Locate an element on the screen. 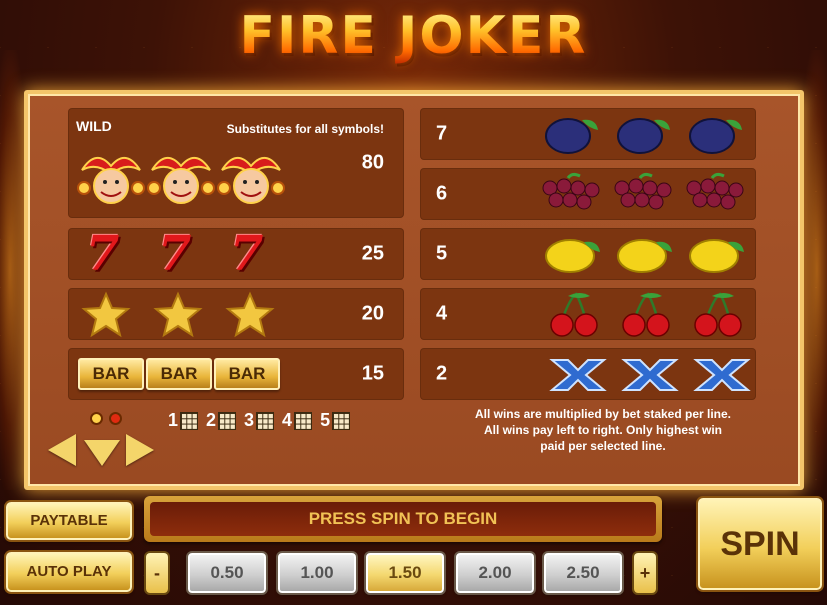  wild-label: WILD is located at coordinates (94, 126).